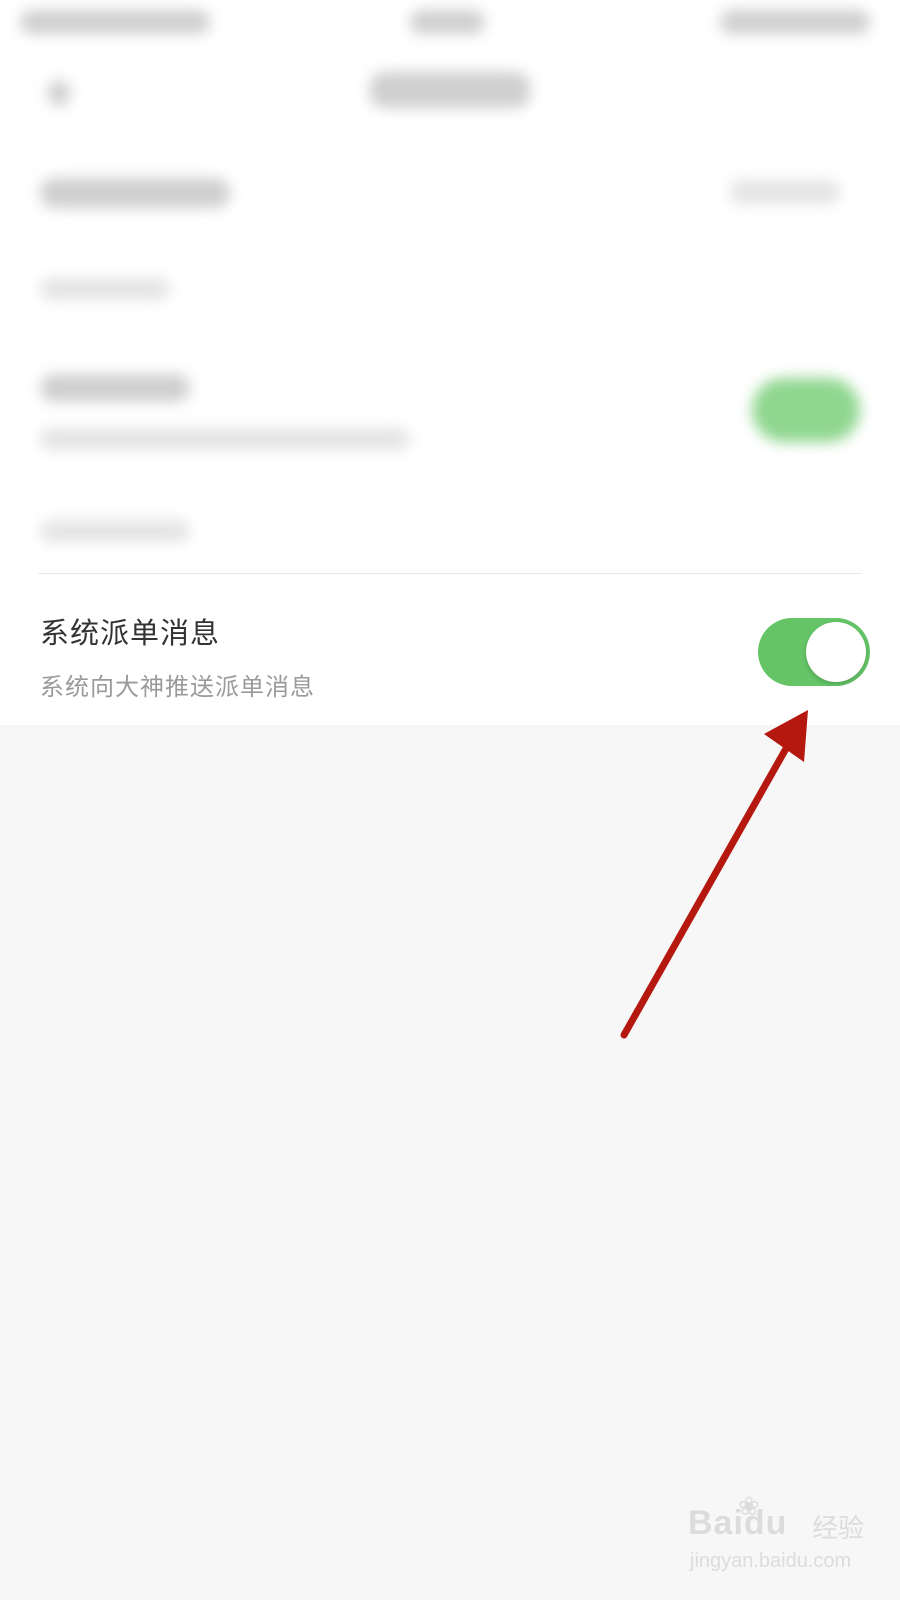  Describe the element at coordinates (838, 1529) in the screenshot. I see `watermark-brand: 经验` at that location.